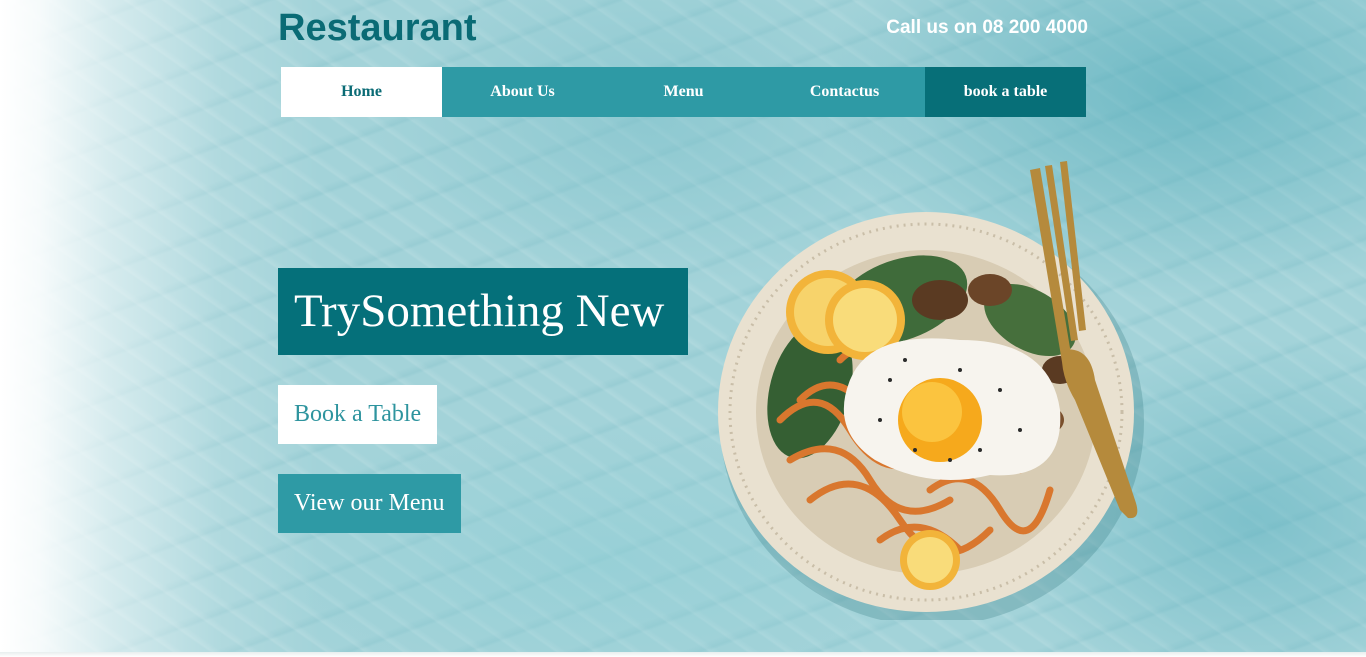 The height and width of the screenshot is (657, 1366). I want to click on nav-item-about-us: About Us, so click(522, 92).